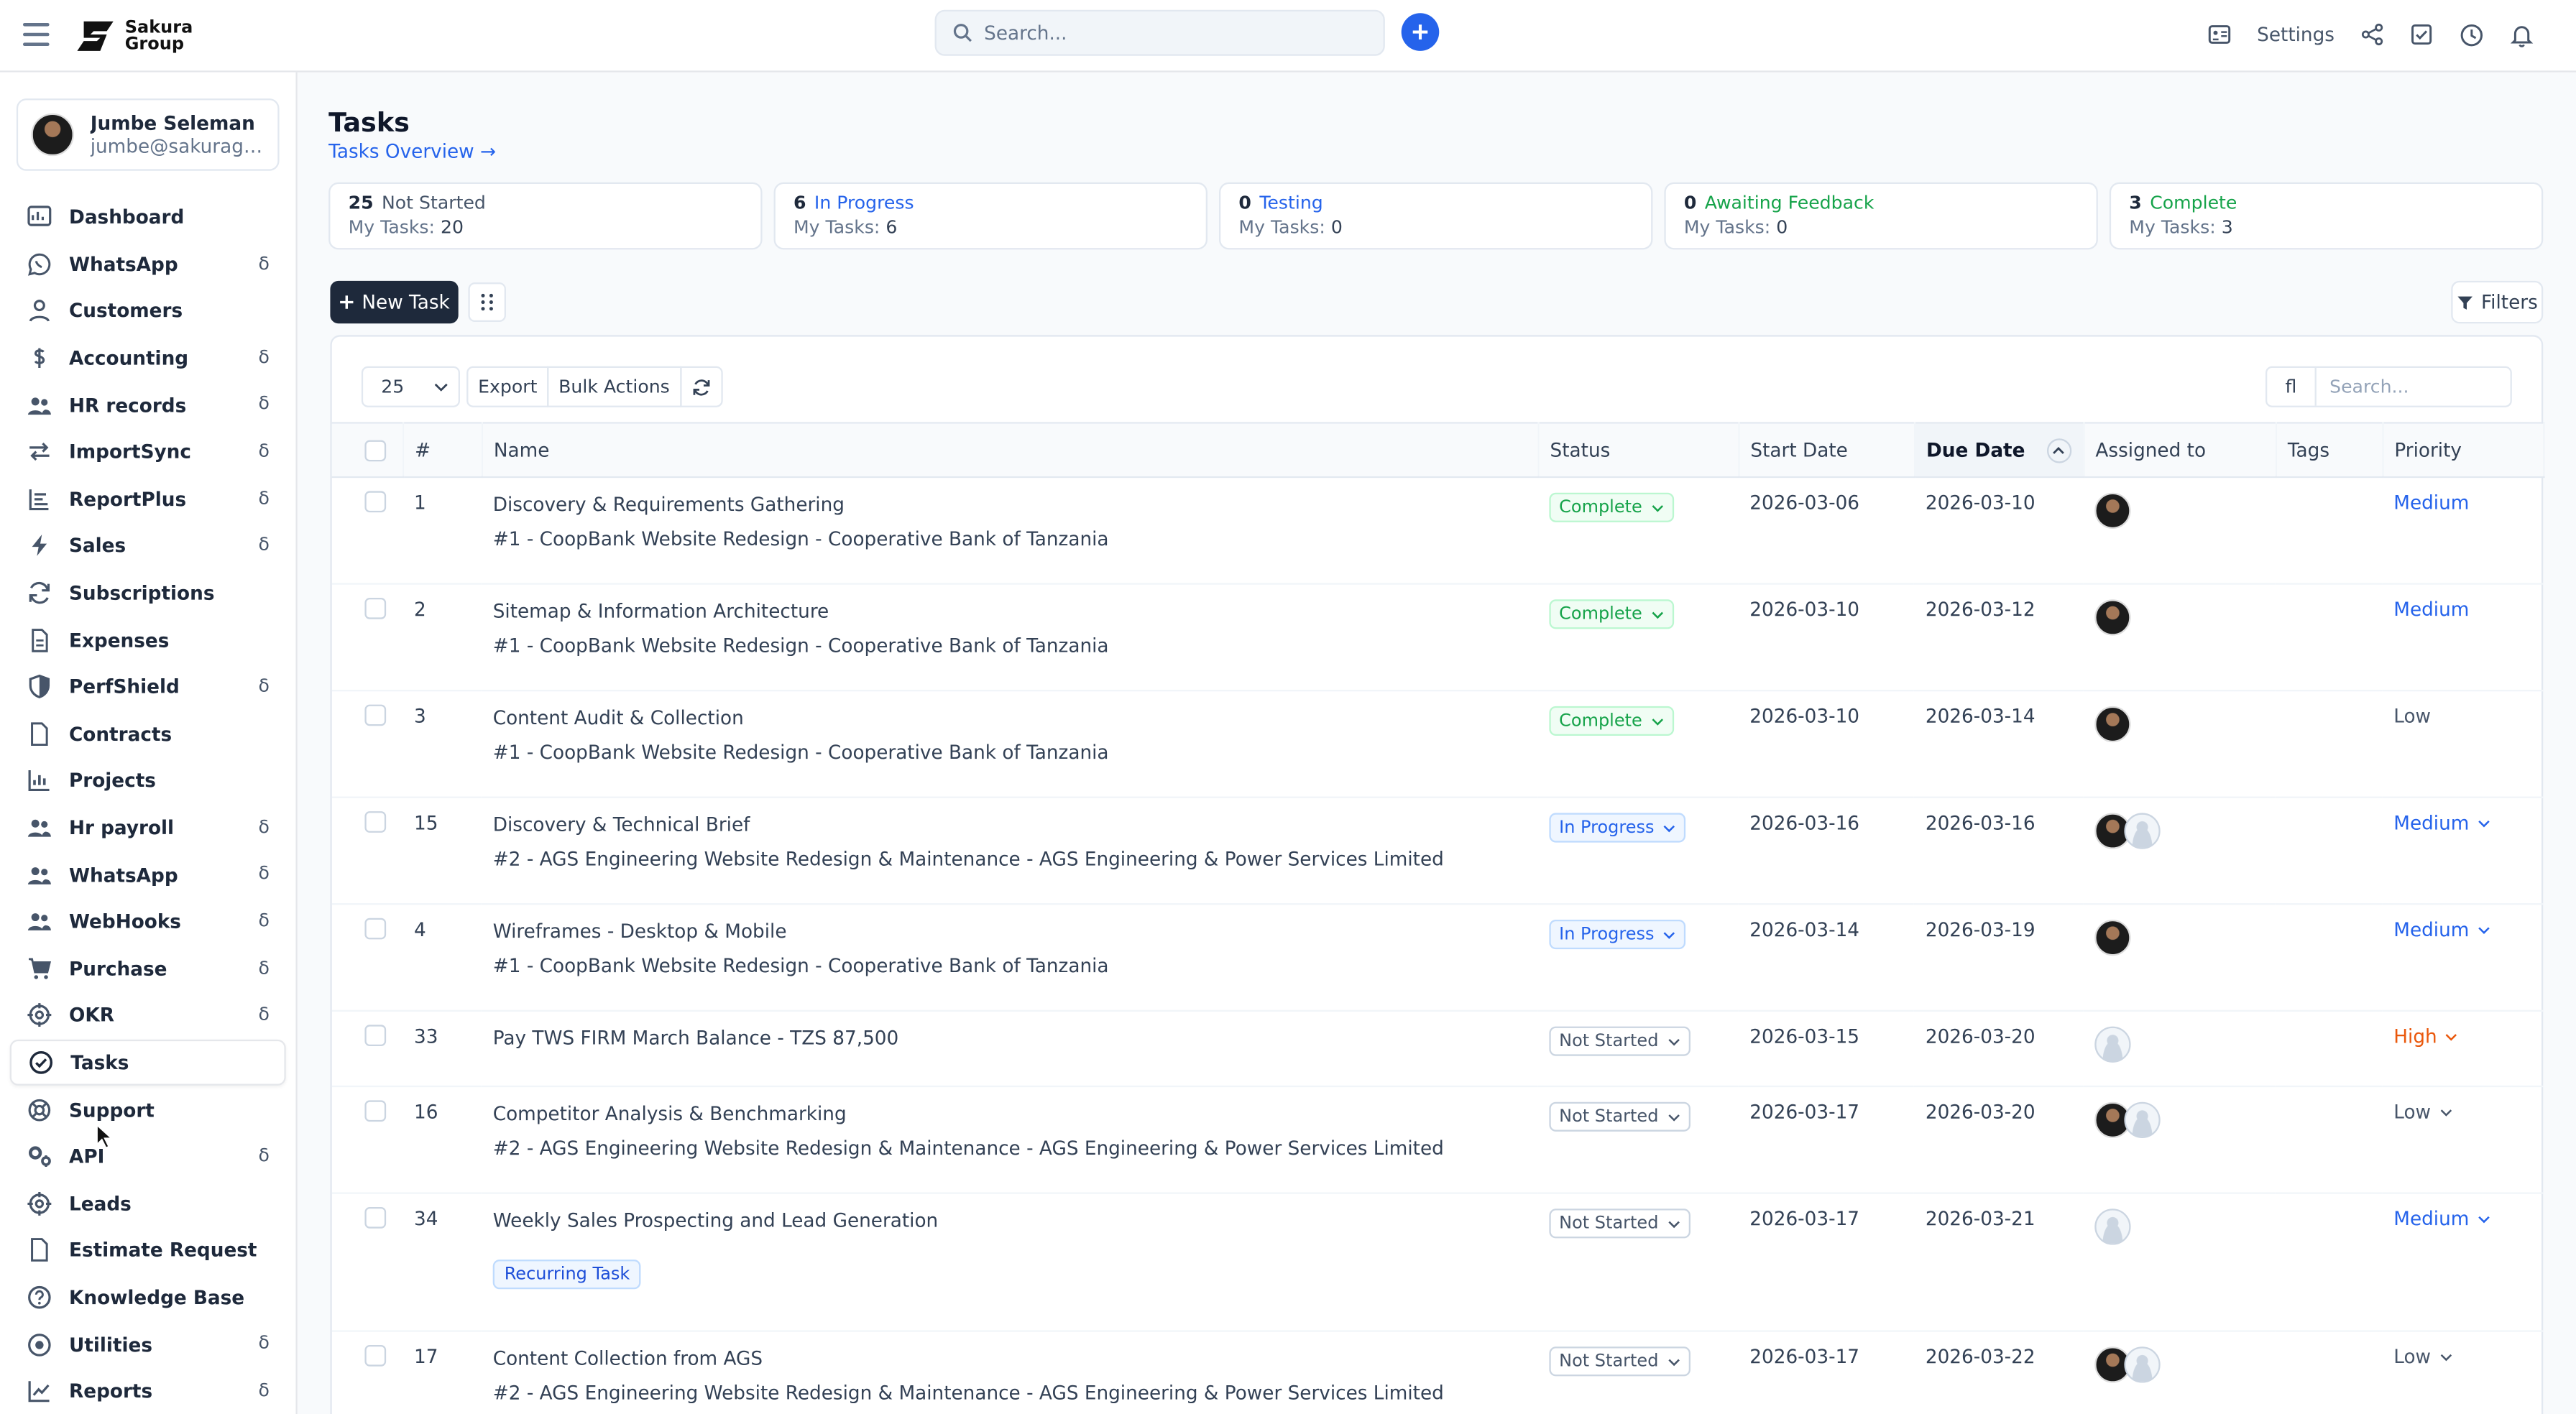 The height and width of the screenshot is (1414, 2576). What do you see at coordinates (148, 134) in the screenshot?
I see `user-profile-card: Jumbe Seleman jumbe@sakuragroup.co.tz` at bounding box center [148, 134].